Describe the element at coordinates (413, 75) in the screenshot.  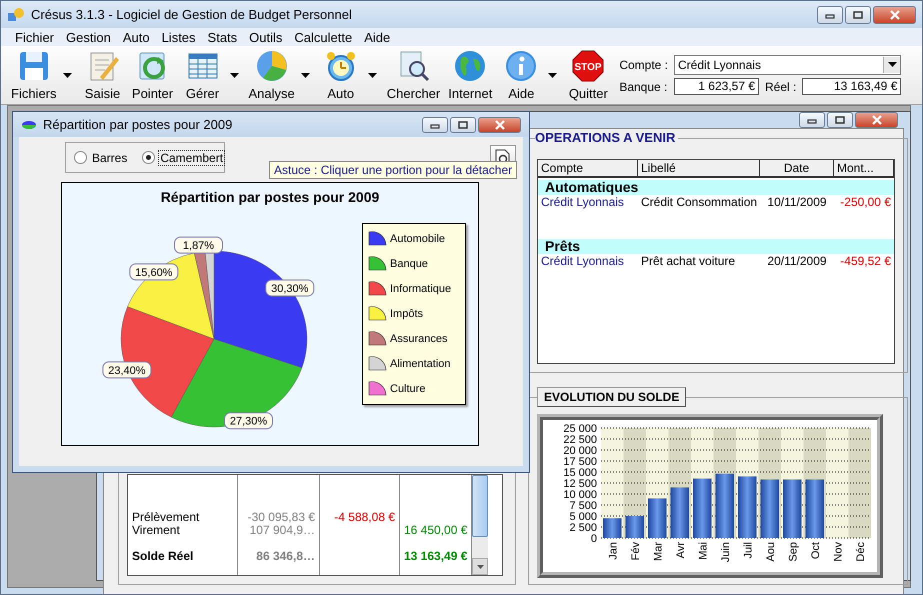
I see `toolbar-button: Chercher` at that location.